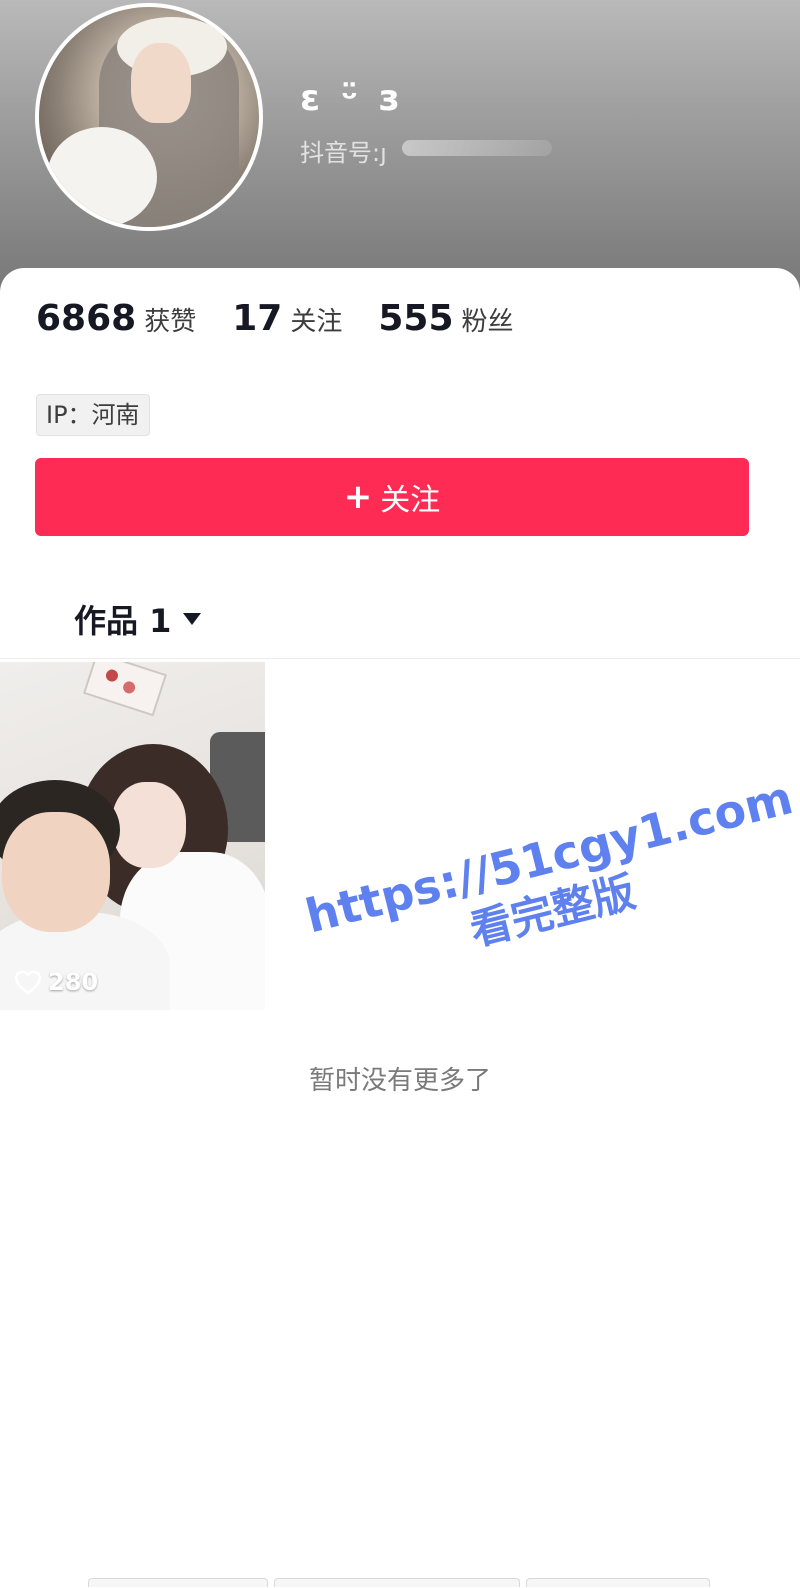 Image resolution: width=800 pixels, height=1588 pixels. What do you see at coordinates (123, 621) in the screenshot?
I see `tab-works-label: 作品 1` at bounding box center [123, 621].